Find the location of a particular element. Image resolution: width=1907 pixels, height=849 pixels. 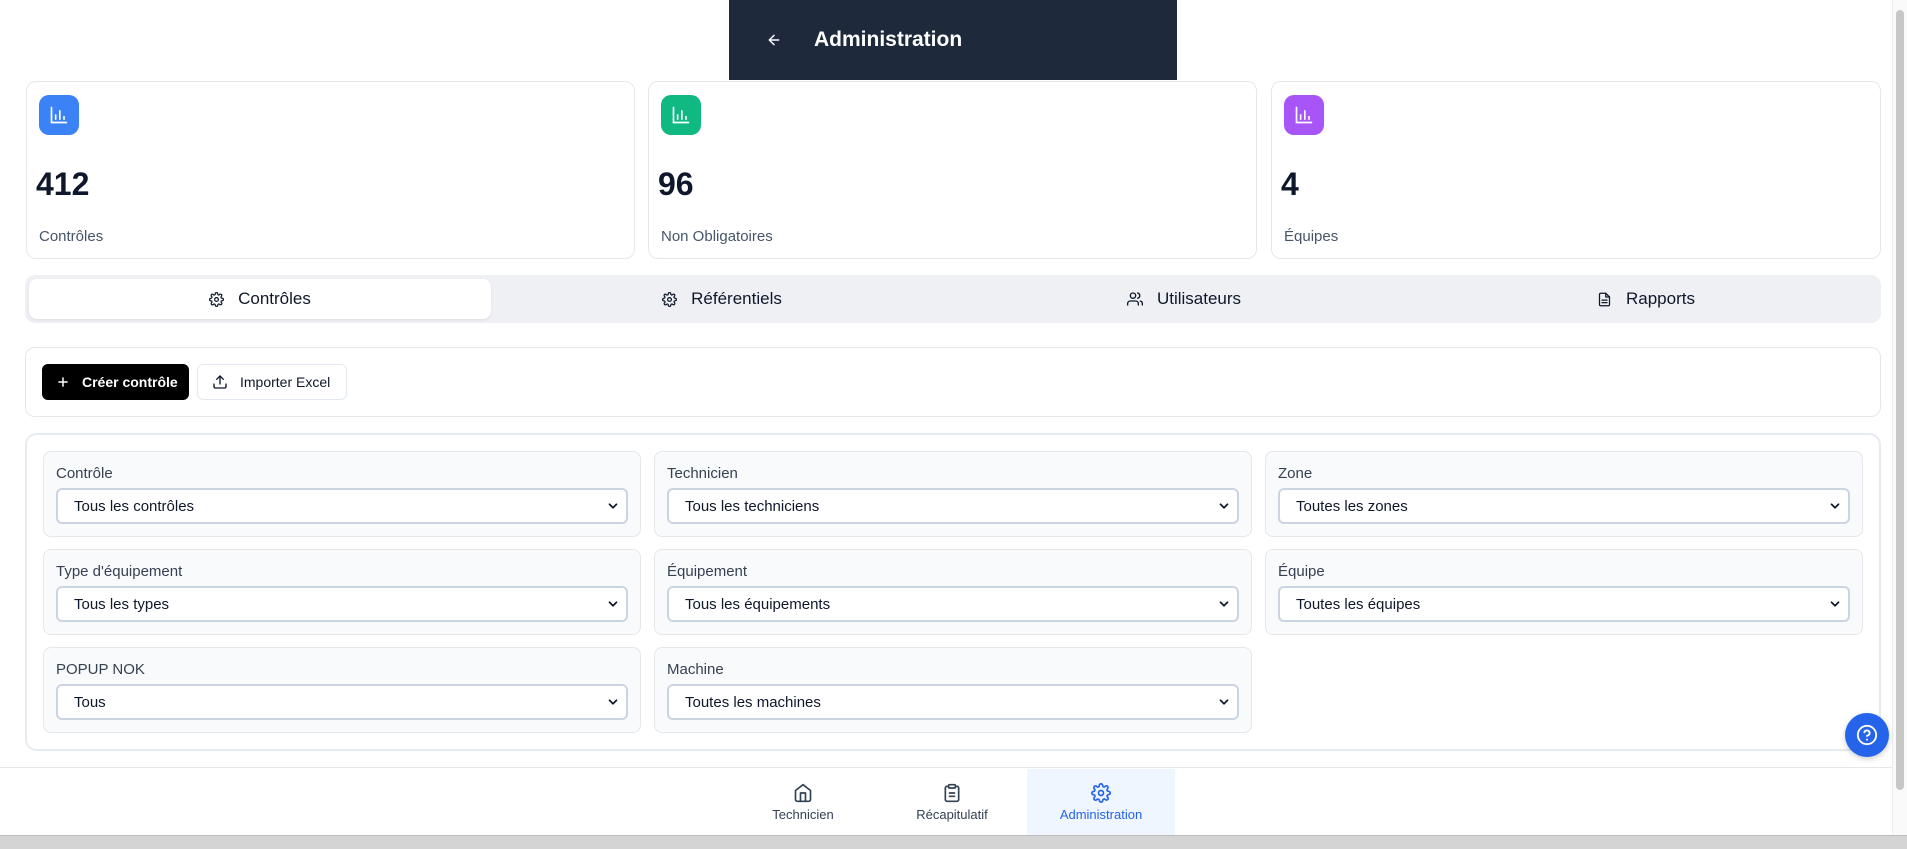

stat-value: 4 is located at coordinates (1290, 184).